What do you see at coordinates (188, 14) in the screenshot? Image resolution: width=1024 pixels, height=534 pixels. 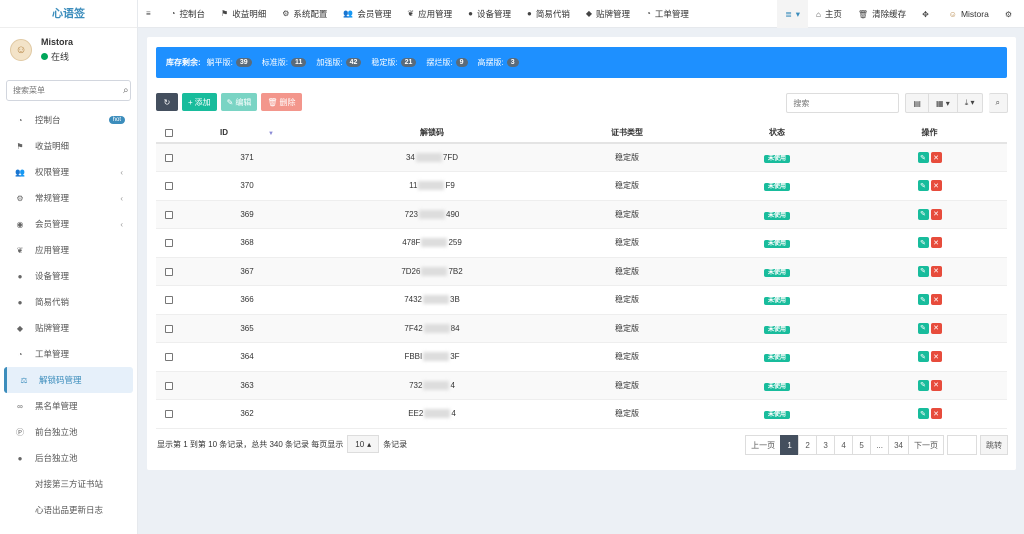 I see `topnav-item-1: ◔ 控制台` at bounding box center [188, 14].